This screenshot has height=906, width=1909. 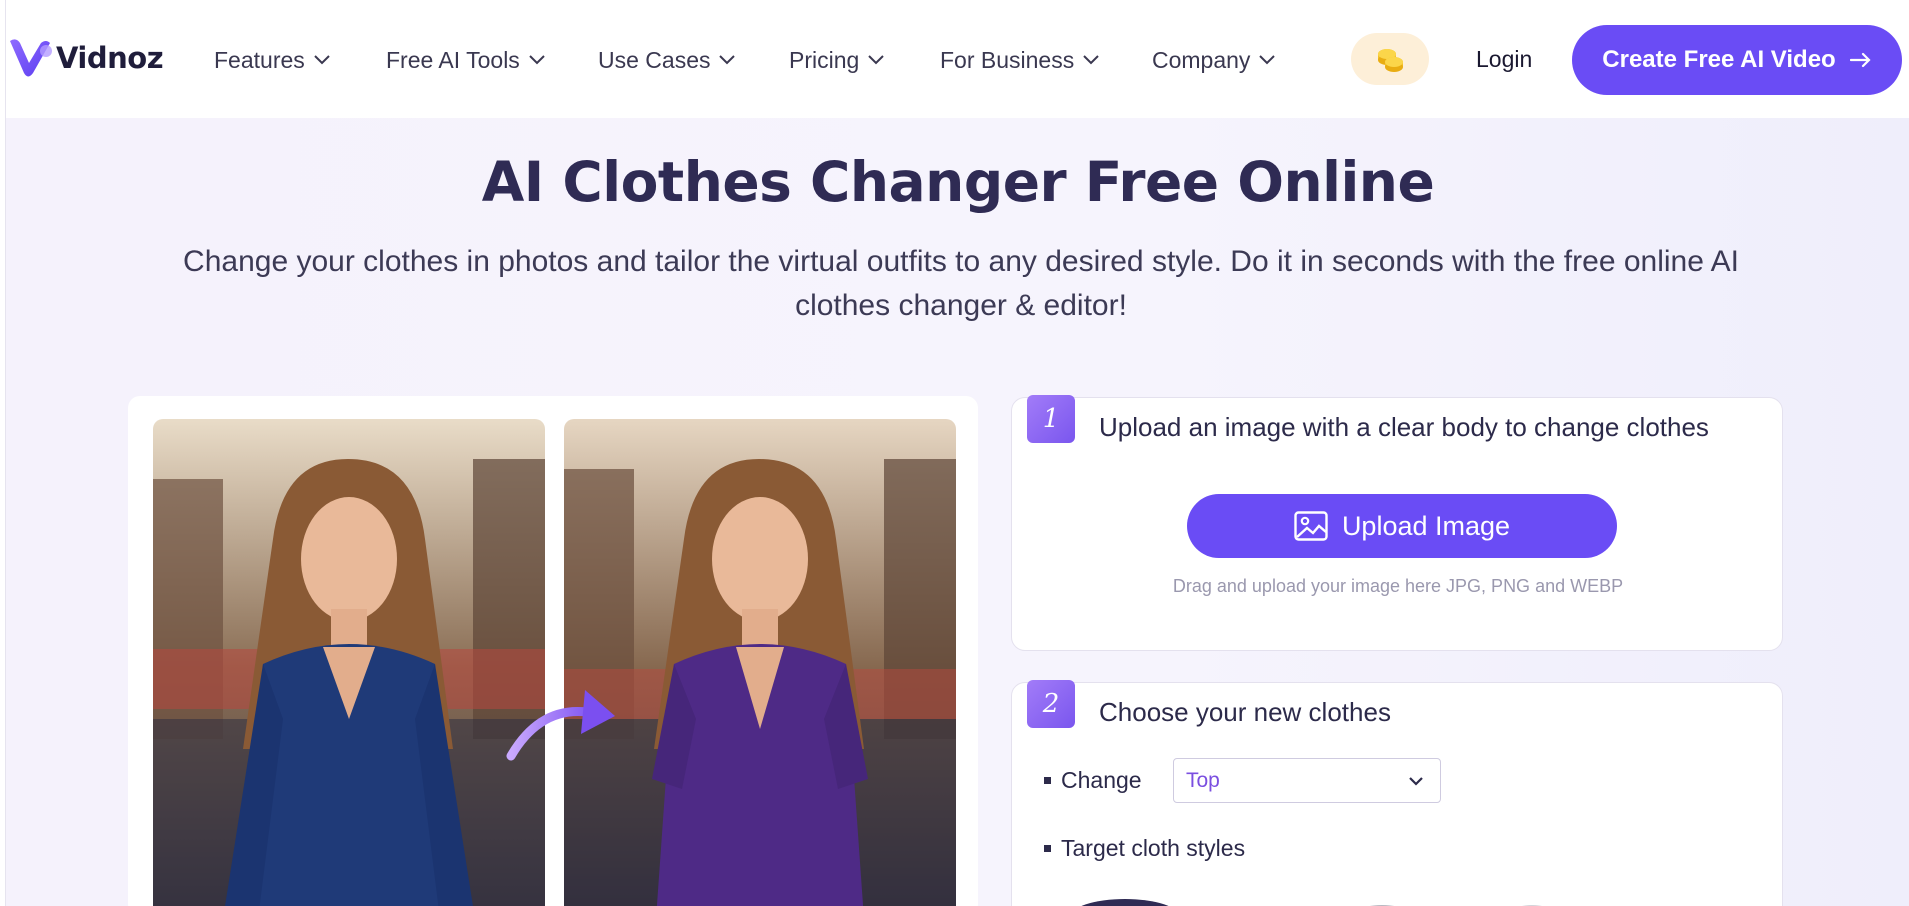 What do you see at coordinates (1245, 712) in the screenshot?
I see `choose-clothes-title: Choose your new clothes` at bounding box center [1245, 712].